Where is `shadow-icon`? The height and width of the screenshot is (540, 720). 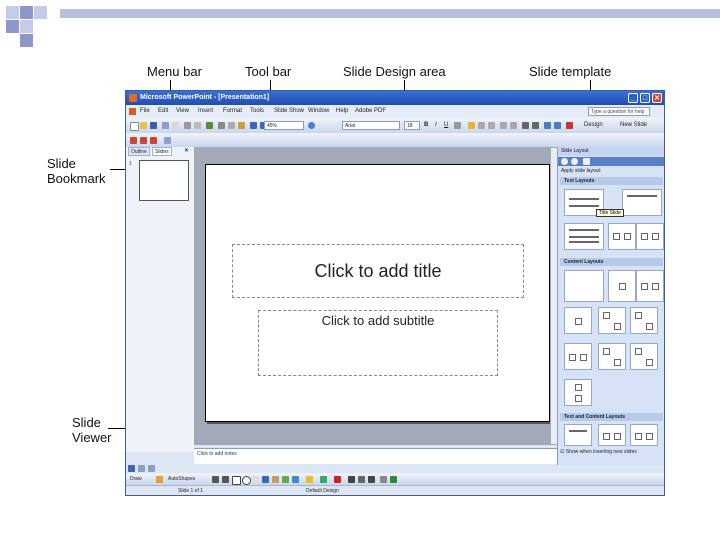 shadow-icon is located at coordinates (457, 125).